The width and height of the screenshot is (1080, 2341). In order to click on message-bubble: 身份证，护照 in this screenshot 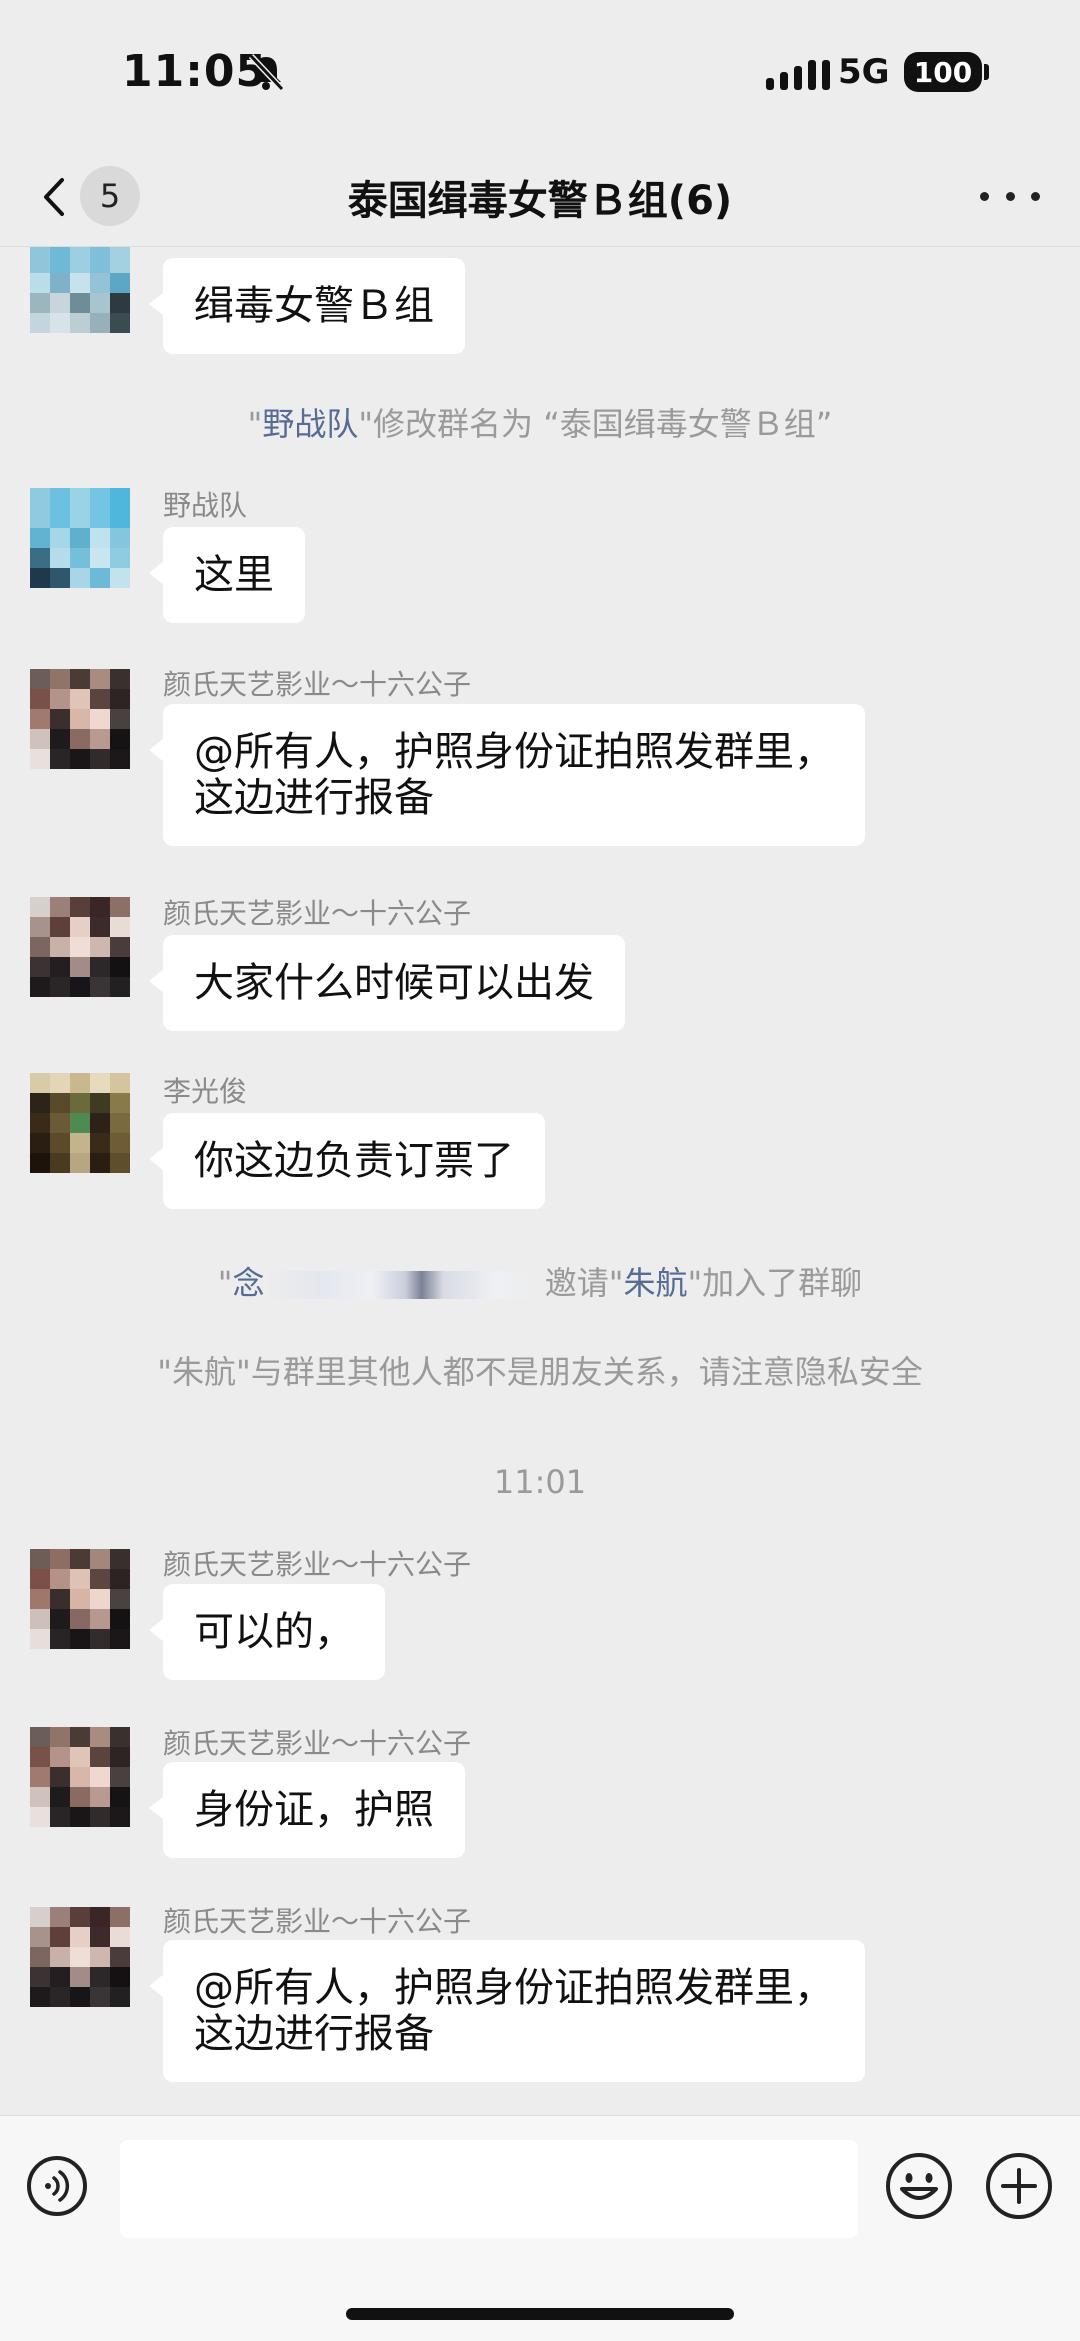, I will do `click(307, 1810)`.